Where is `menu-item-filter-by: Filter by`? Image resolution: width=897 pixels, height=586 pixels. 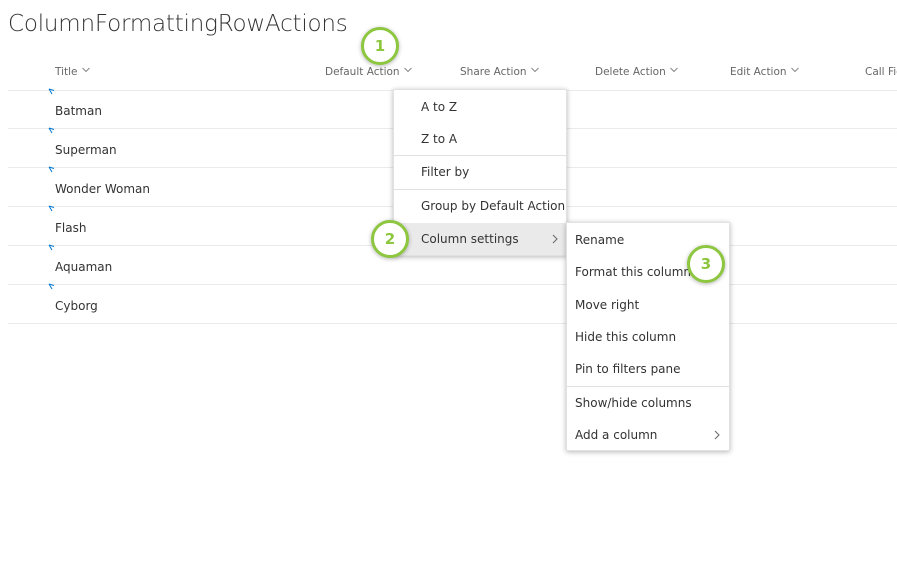 menu-item-filter-by: Filter by is located at coordinates (480, 172).